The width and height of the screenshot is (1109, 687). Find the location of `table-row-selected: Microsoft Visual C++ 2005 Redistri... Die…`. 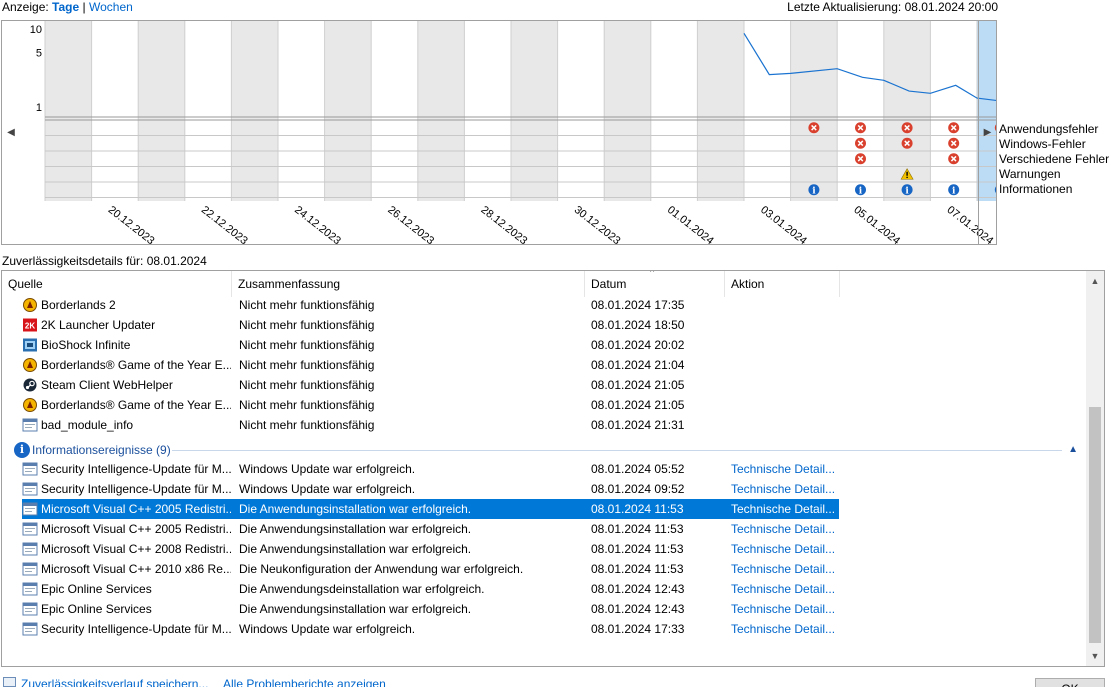

table-row-selected: Microsoft Visual C++ 2005 Redistri... Die… is located at coordinates (544, 509).